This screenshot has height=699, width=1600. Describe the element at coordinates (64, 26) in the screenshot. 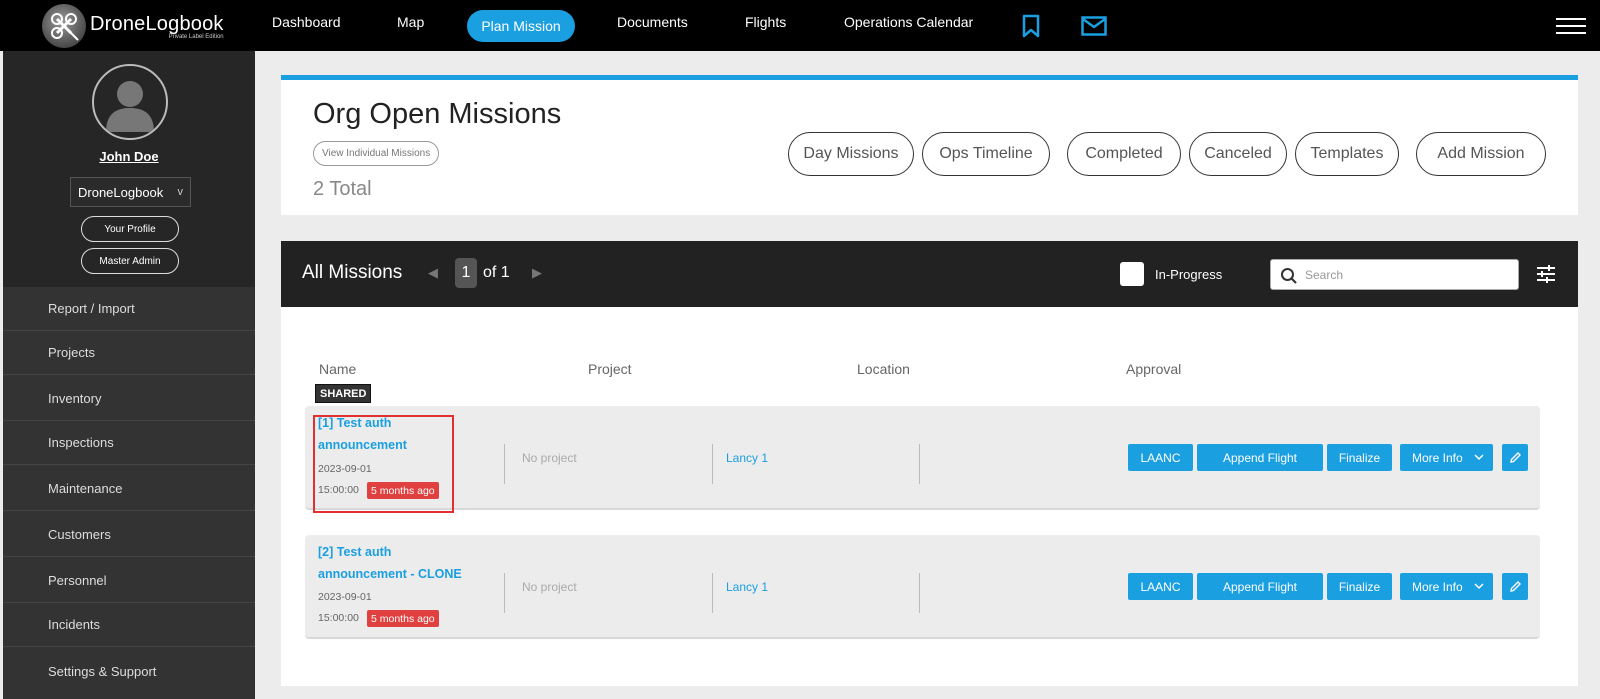

I see `drone-logo-icon` at that location.